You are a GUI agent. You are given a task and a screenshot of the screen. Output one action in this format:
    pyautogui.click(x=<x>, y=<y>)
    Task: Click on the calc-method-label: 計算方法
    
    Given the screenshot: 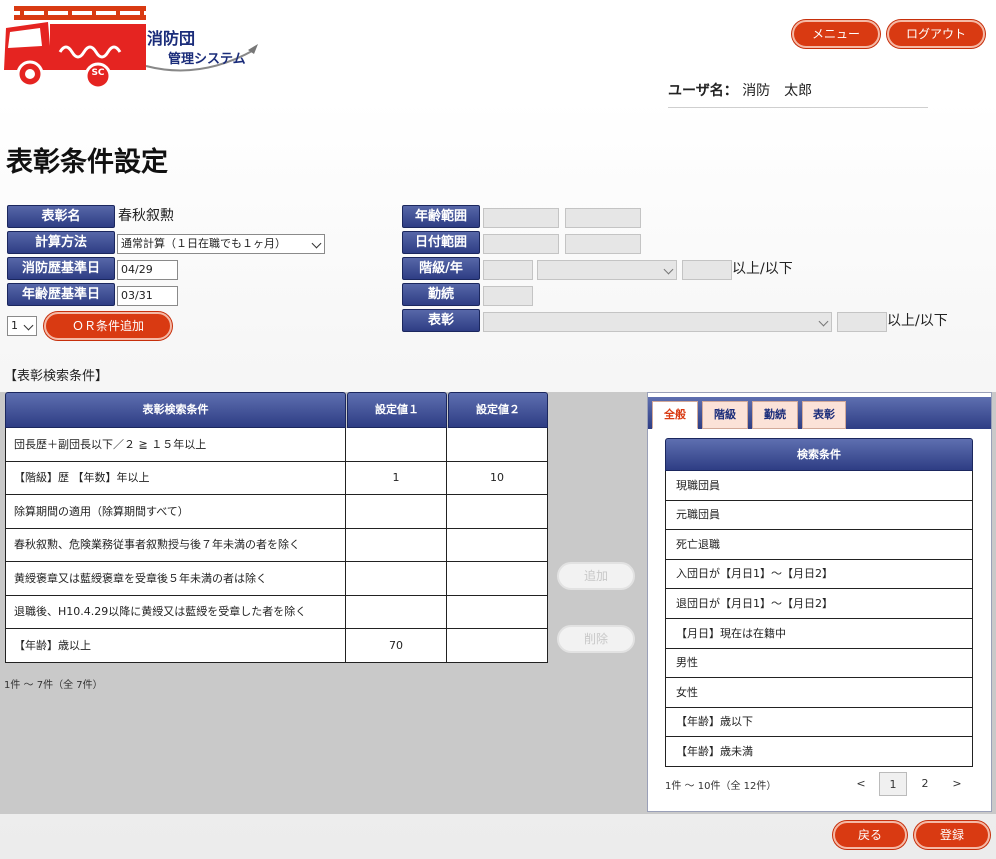 What is the action you would take?
    pyautogui.click(x=61, y=242)
    